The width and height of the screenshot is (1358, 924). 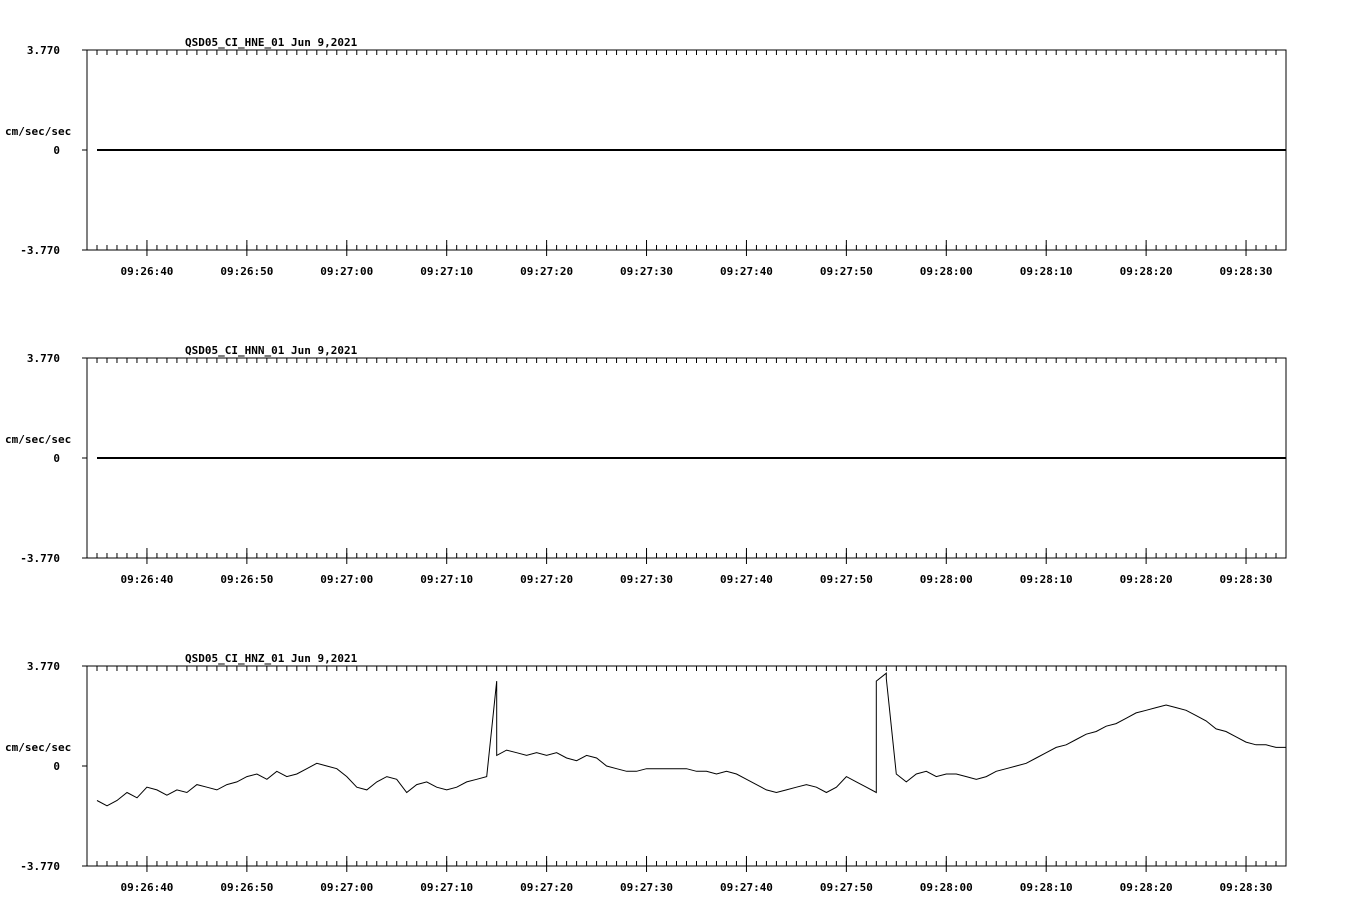 What do you see at coordinates (271, 42) in the screenshot?
I see `panel-title: QSD05_CI_HNE_01 Jun 9,2021` at bounding box center [271, 42].